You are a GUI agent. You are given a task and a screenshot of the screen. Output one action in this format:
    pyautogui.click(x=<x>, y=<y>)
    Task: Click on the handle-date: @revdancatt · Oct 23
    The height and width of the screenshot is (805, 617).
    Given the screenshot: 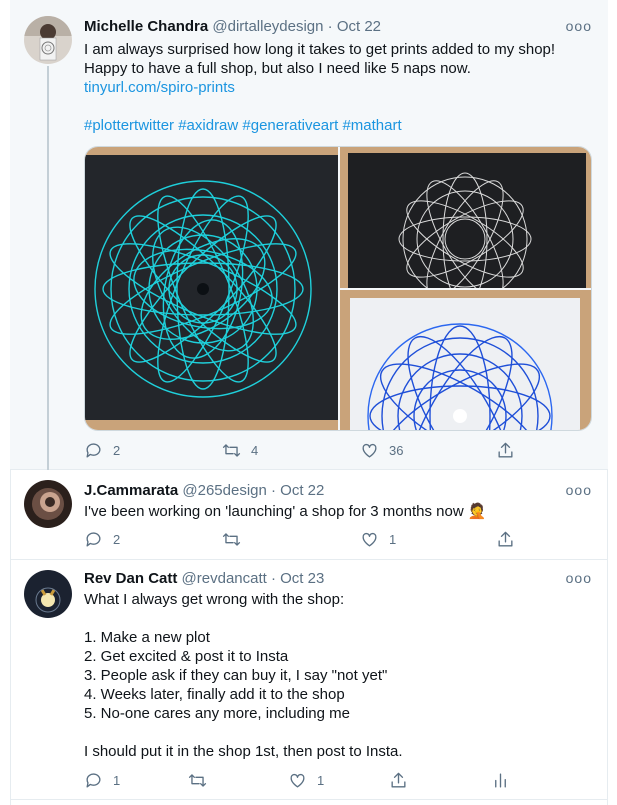 What is the action you would take?
    pyautogui.click(x=253, y=578)
    